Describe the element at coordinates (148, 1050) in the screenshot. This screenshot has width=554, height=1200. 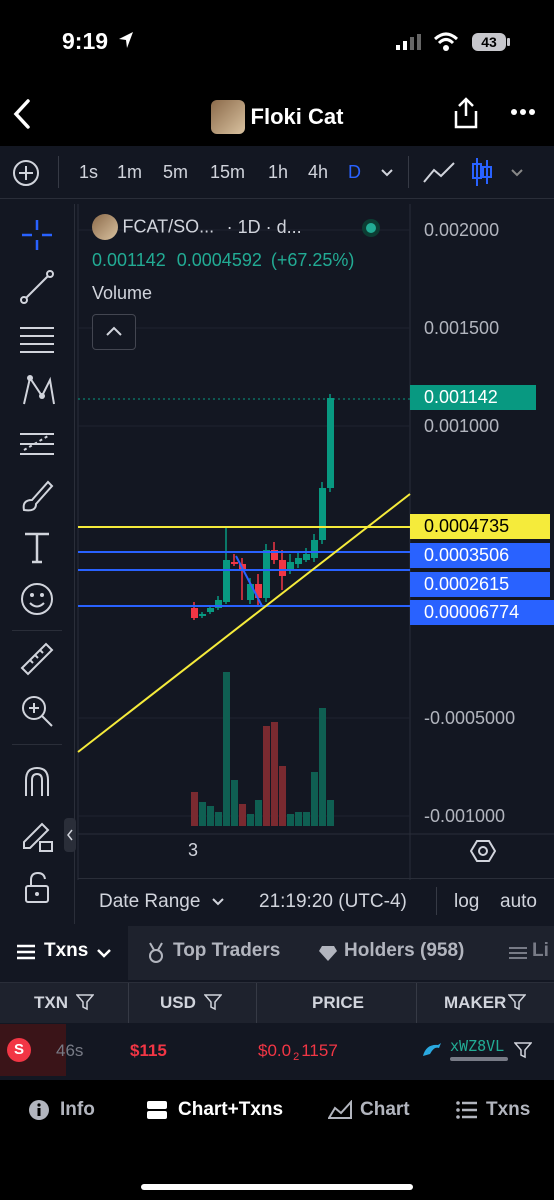
I see `txn-usd: $115` at that location.